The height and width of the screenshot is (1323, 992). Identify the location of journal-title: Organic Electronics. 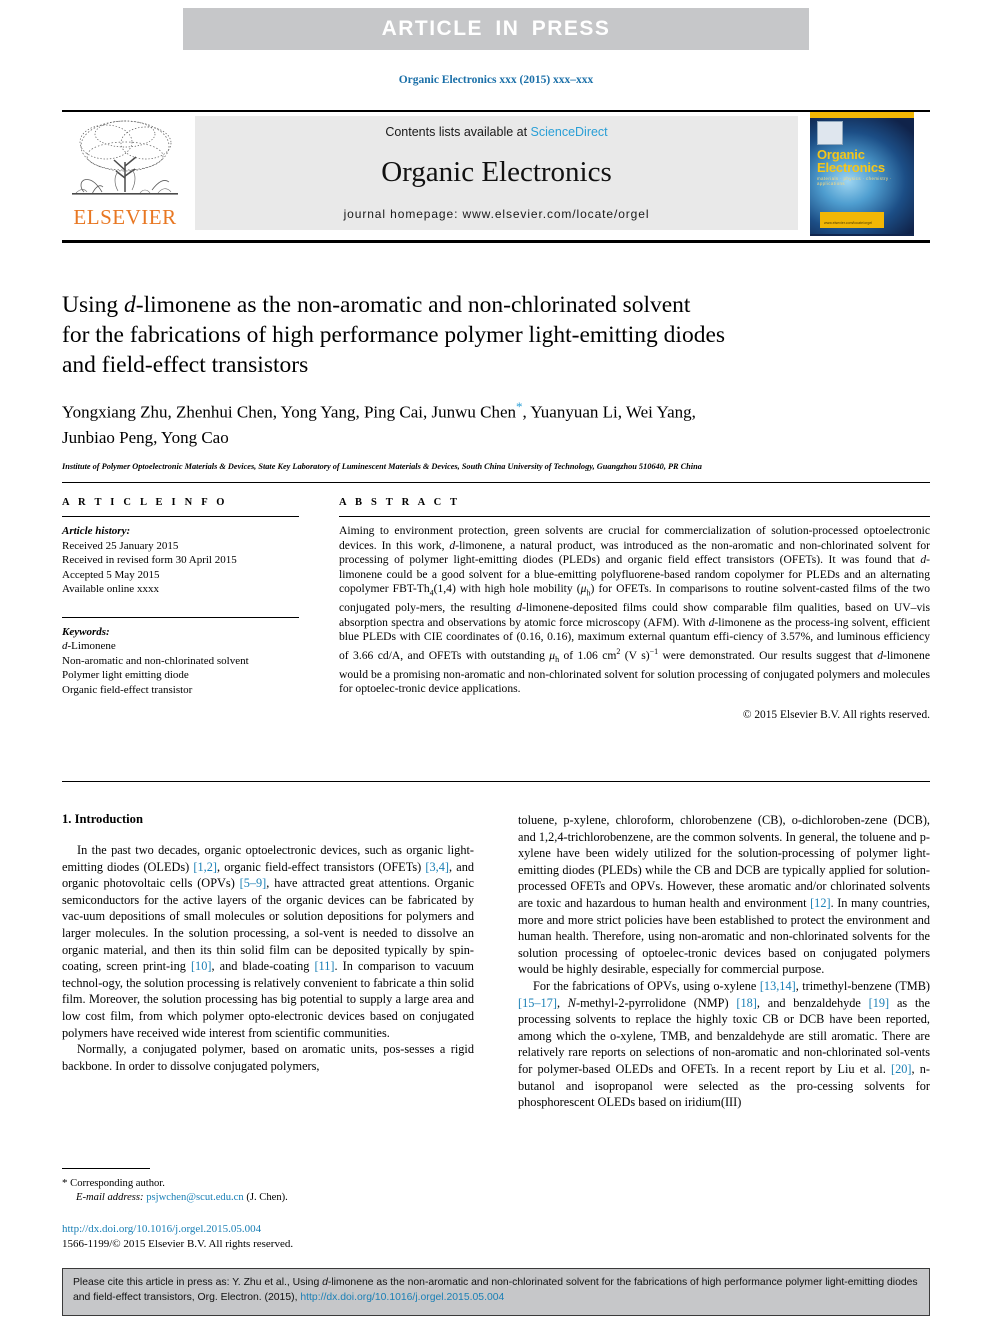
(496, 171).